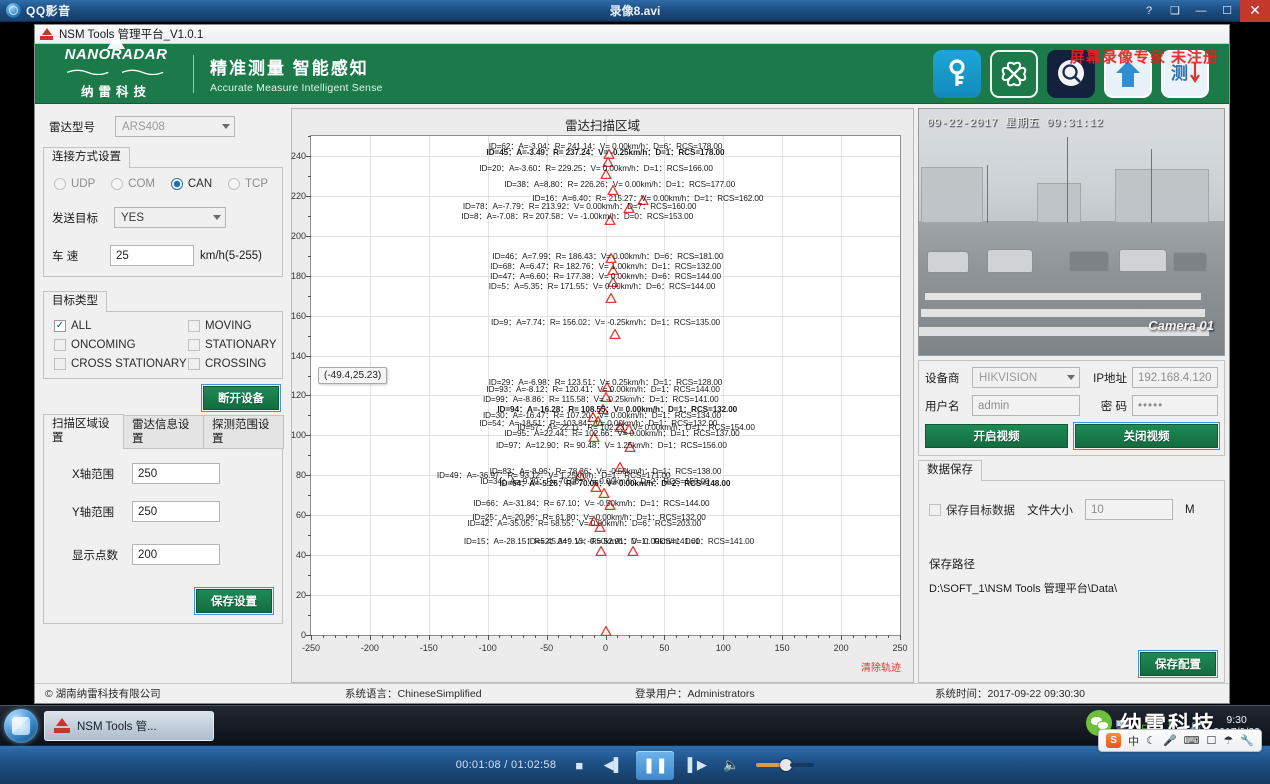  I want to click on point-count-input: 200, so click(176, 554).